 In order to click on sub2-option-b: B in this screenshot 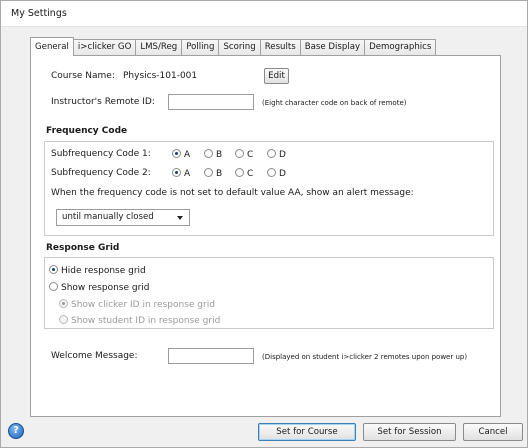, I will do `click(213, 173)`.